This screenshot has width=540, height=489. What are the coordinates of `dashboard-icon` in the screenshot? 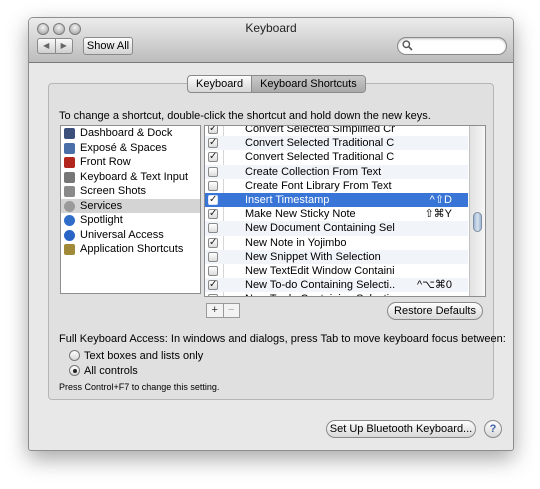 It's located at (69, 133).